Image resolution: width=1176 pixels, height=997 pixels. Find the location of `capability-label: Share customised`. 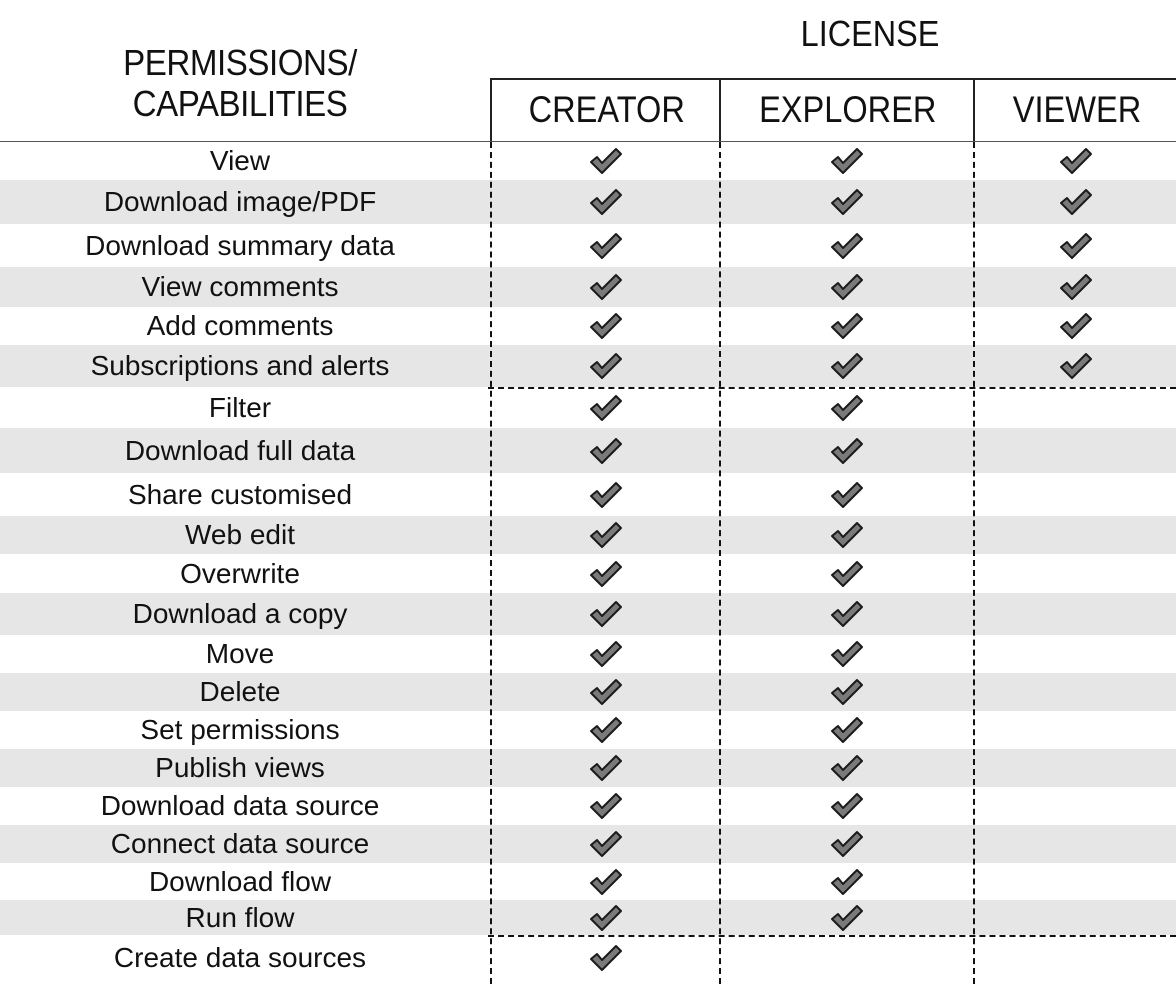

capability-label: Share customised is located at coordinates (240, 494).